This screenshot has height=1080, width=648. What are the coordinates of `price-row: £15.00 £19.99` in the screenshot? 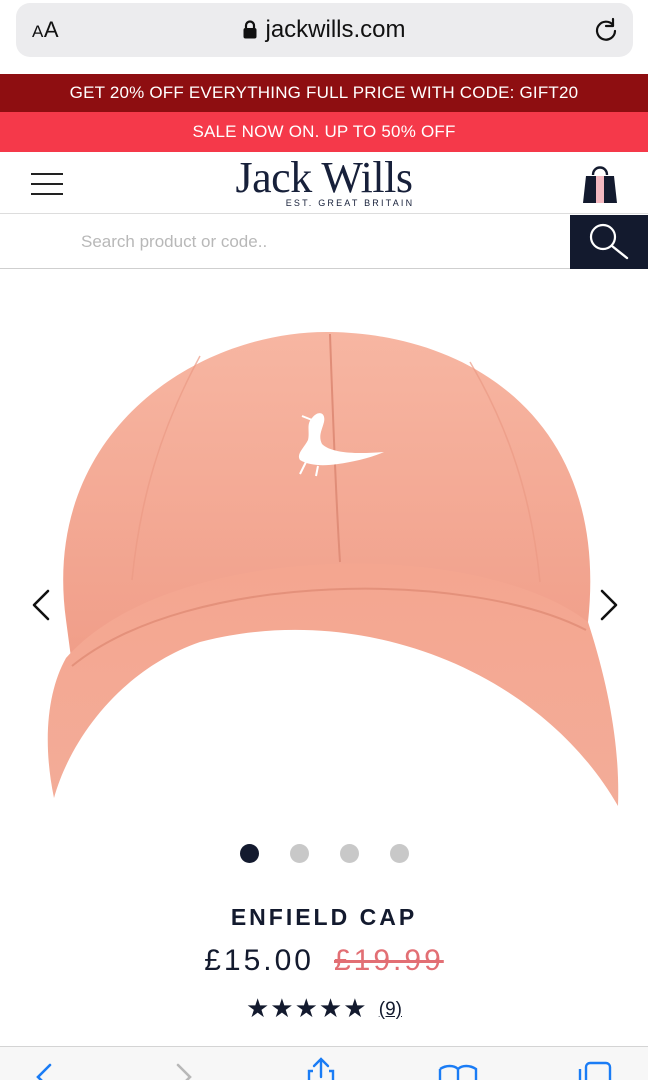 It's located at (324, 961).